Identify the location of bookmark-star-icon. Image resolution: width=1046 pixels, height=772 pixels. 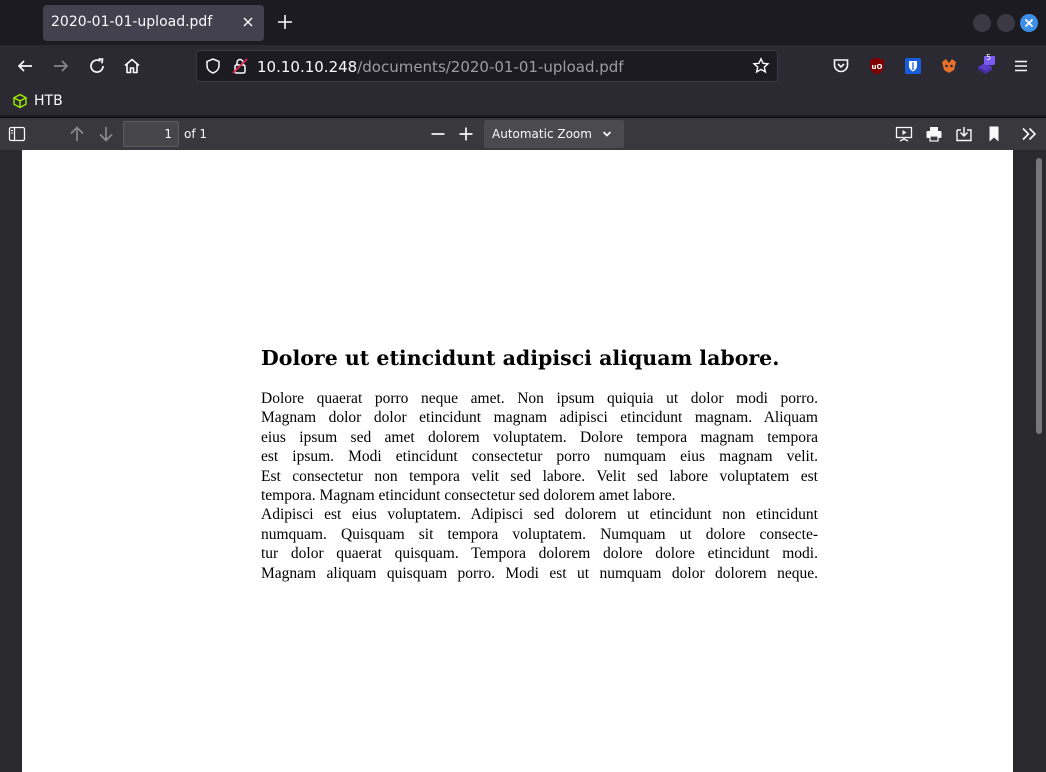
(761, 66).